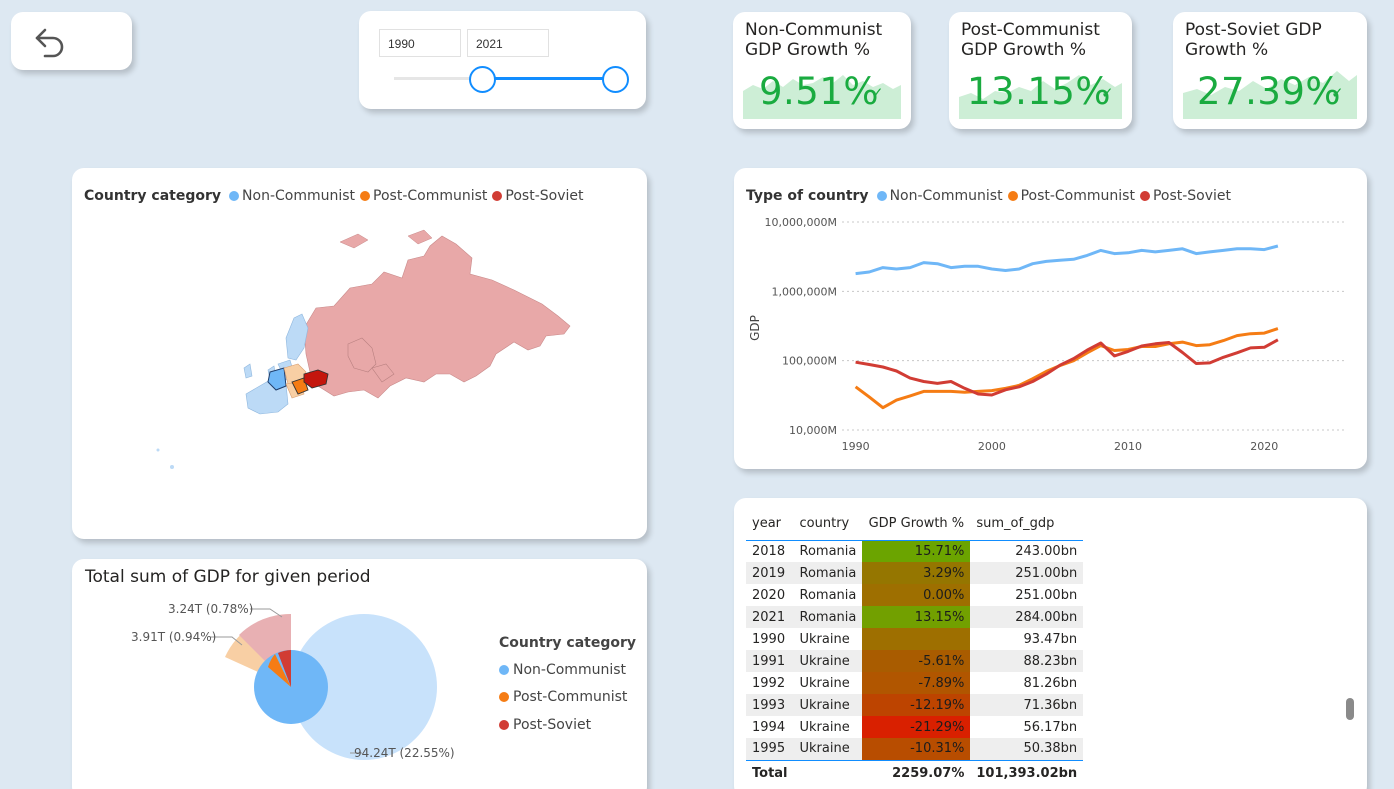  I want to click on table-row: 2018 Romania 15.71% 243.00bn, so click(914, 551).